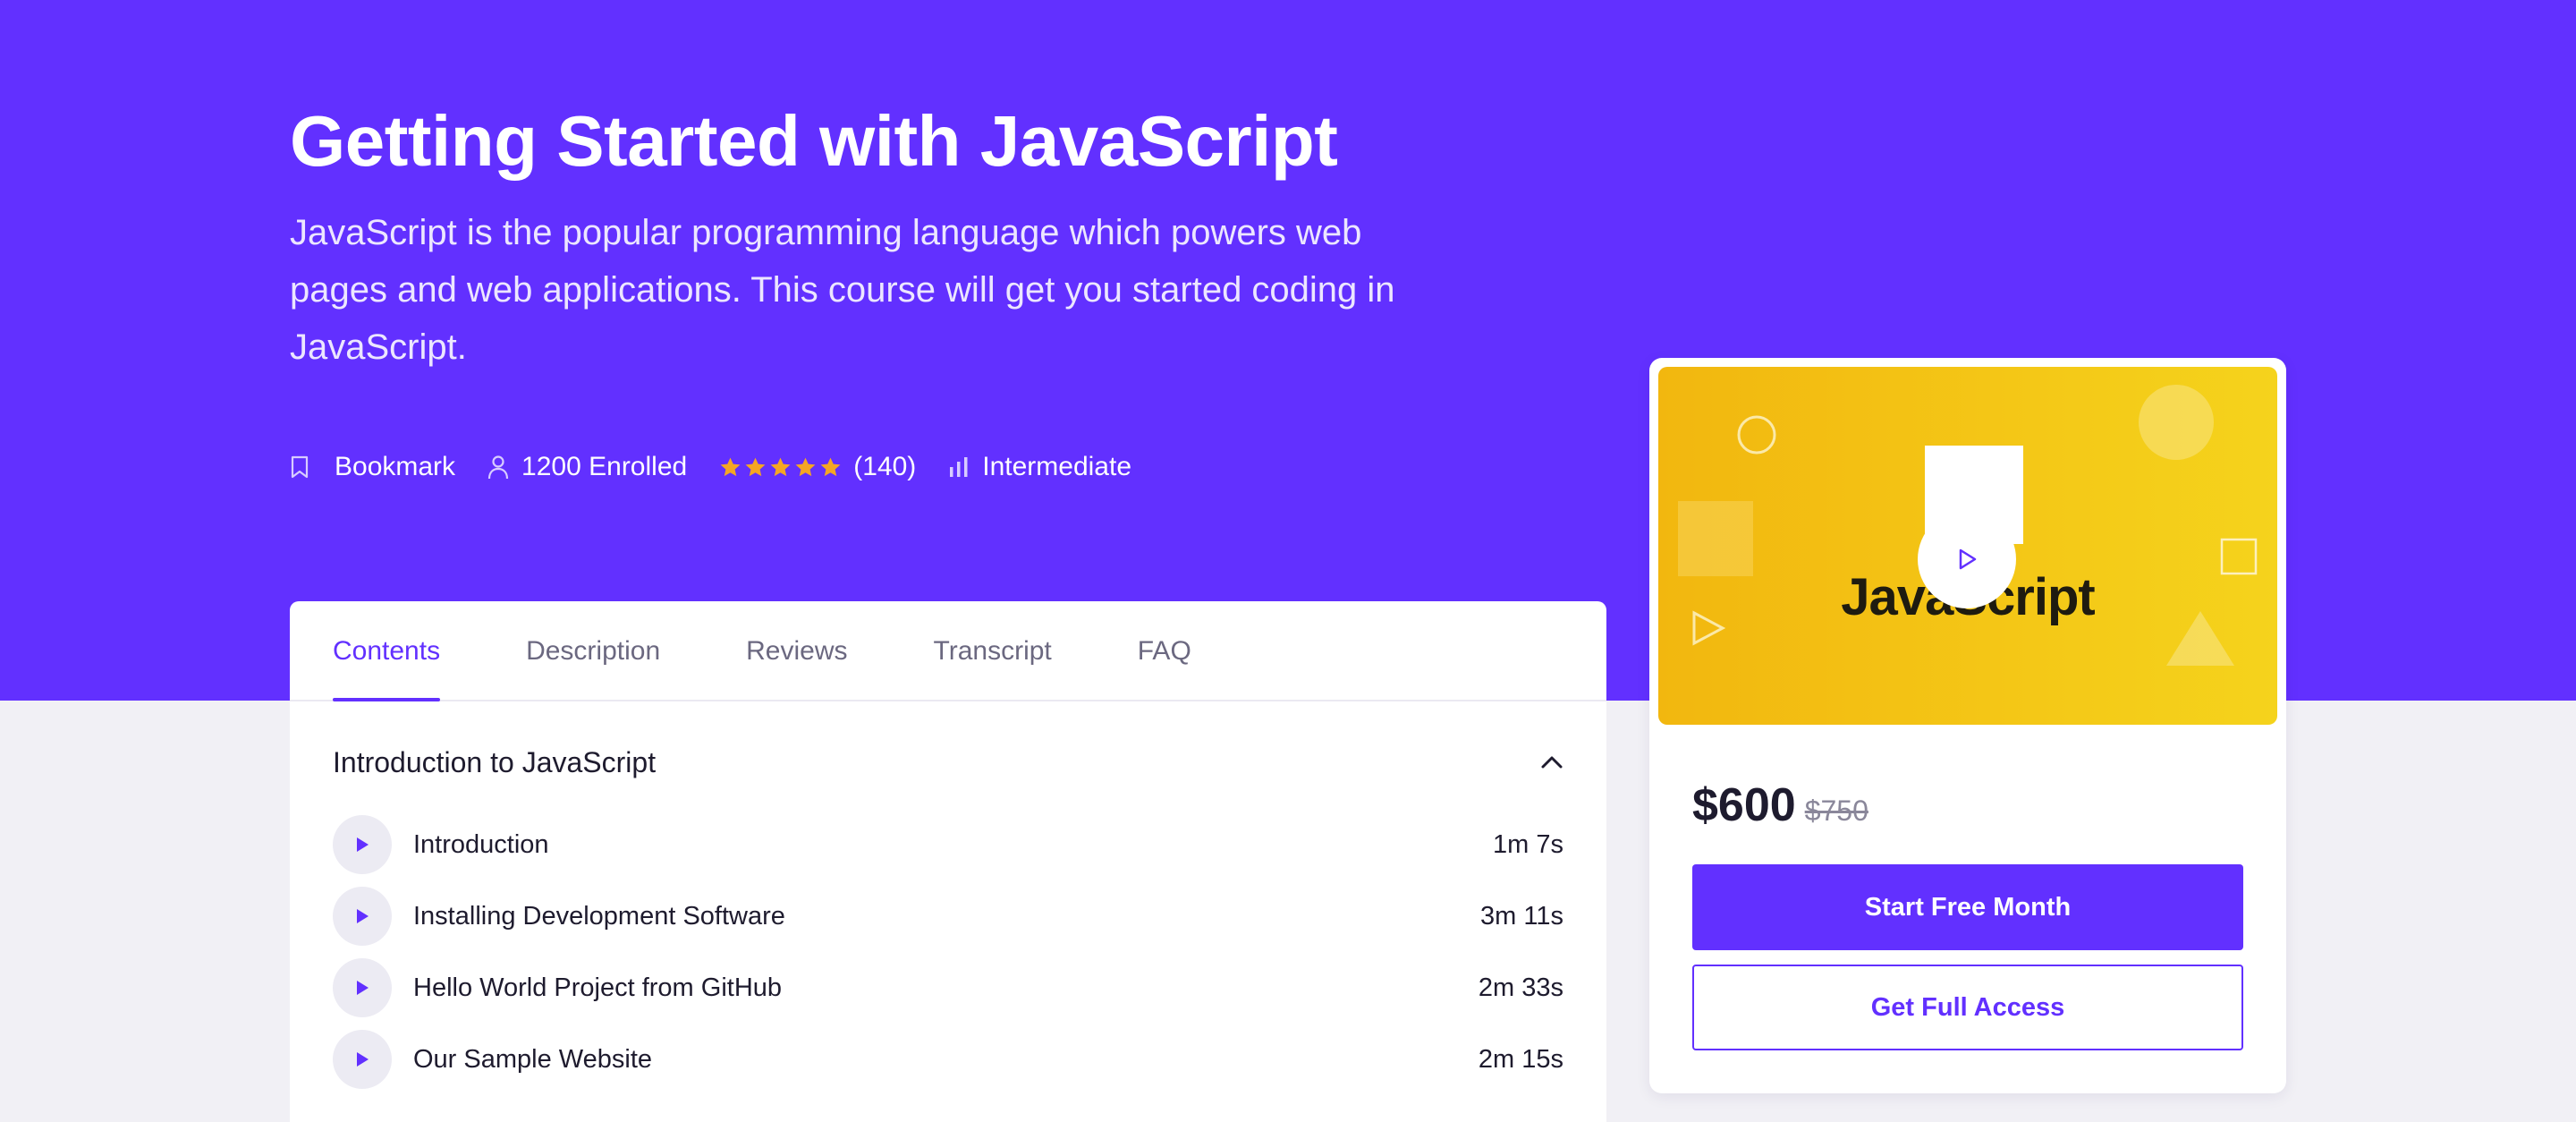  I want to click on rating-stars, so click(781, 467).